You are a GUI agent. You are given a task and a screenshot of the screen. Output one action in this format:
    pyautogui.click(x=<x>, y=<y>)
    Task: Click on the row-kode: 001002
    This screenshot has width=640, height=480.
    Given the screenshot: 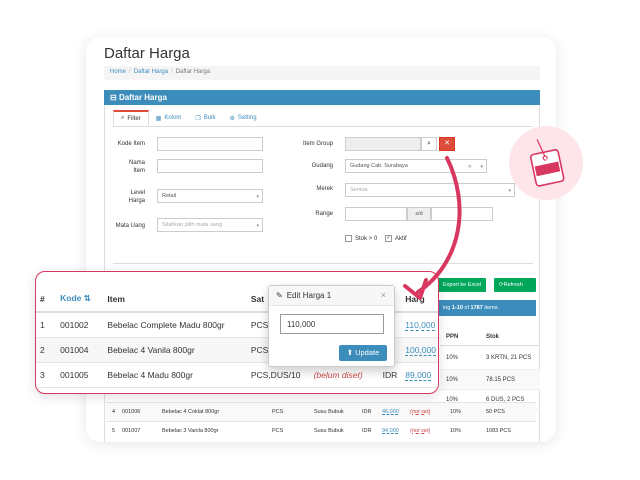 What is the action you would take?
    pyautogui.click(x=80, y=325)
    